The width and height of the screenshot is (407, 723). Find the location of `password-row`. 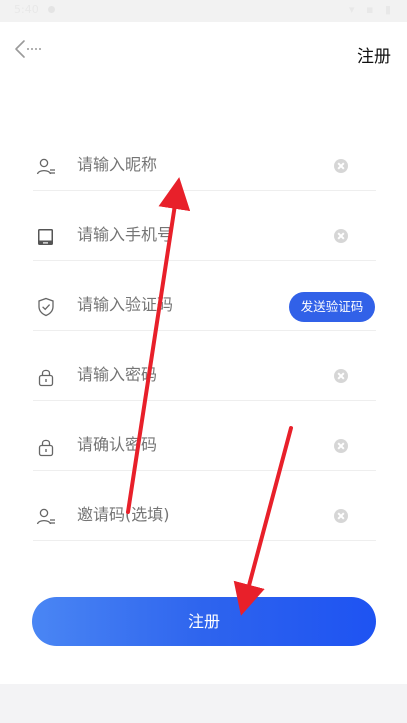

password-row is located at coordinates (204, 366).